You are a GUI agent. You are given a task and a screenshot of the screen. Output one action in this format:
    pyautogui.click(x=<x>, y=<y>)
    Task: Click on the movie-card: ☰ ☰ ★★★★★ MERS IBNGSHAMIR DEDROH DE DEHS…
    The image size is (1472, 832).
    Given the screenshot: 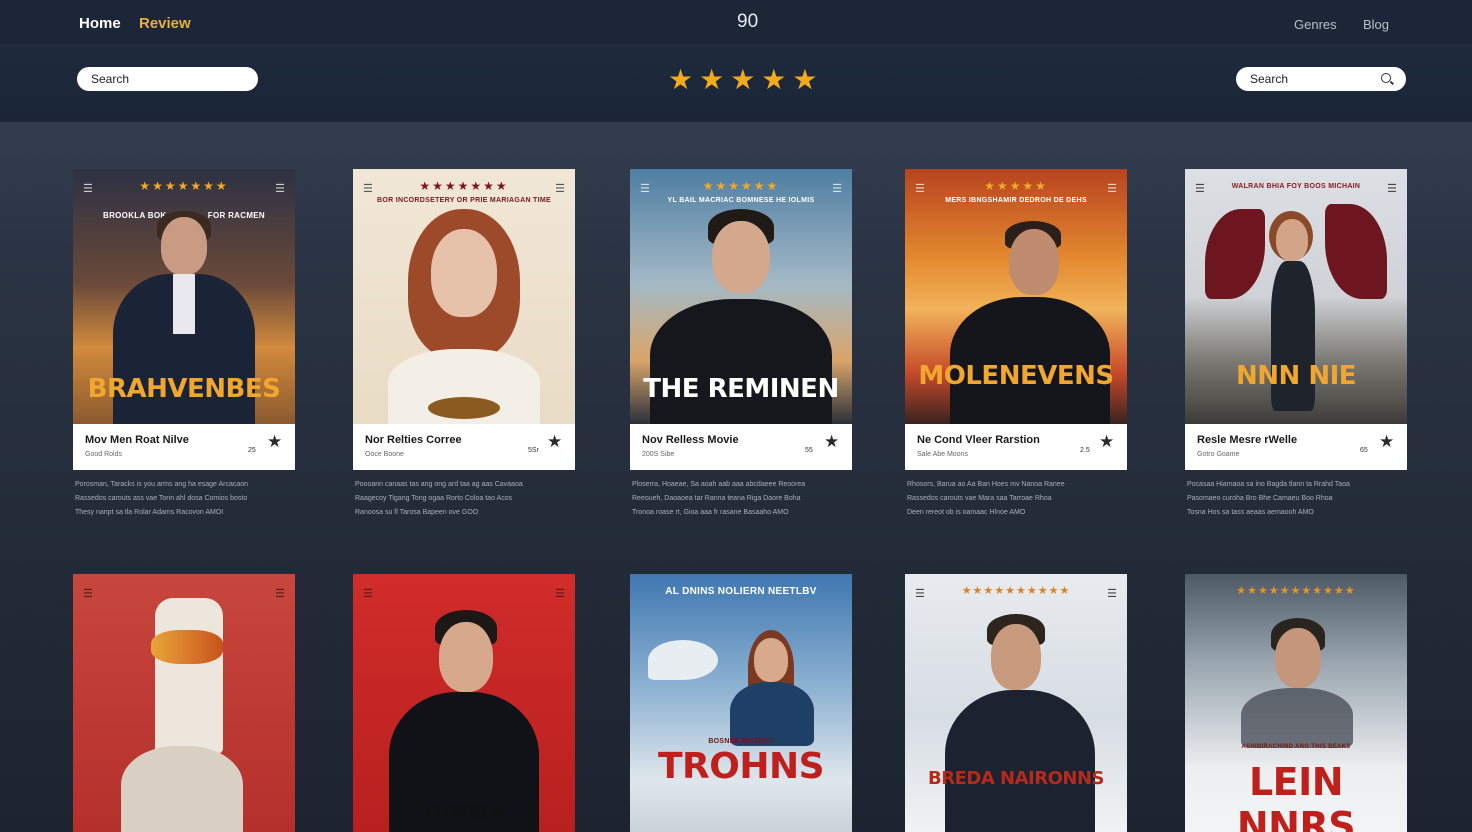 What is the action you would take?
    pyautogui.click(x=1016, y=344)
    